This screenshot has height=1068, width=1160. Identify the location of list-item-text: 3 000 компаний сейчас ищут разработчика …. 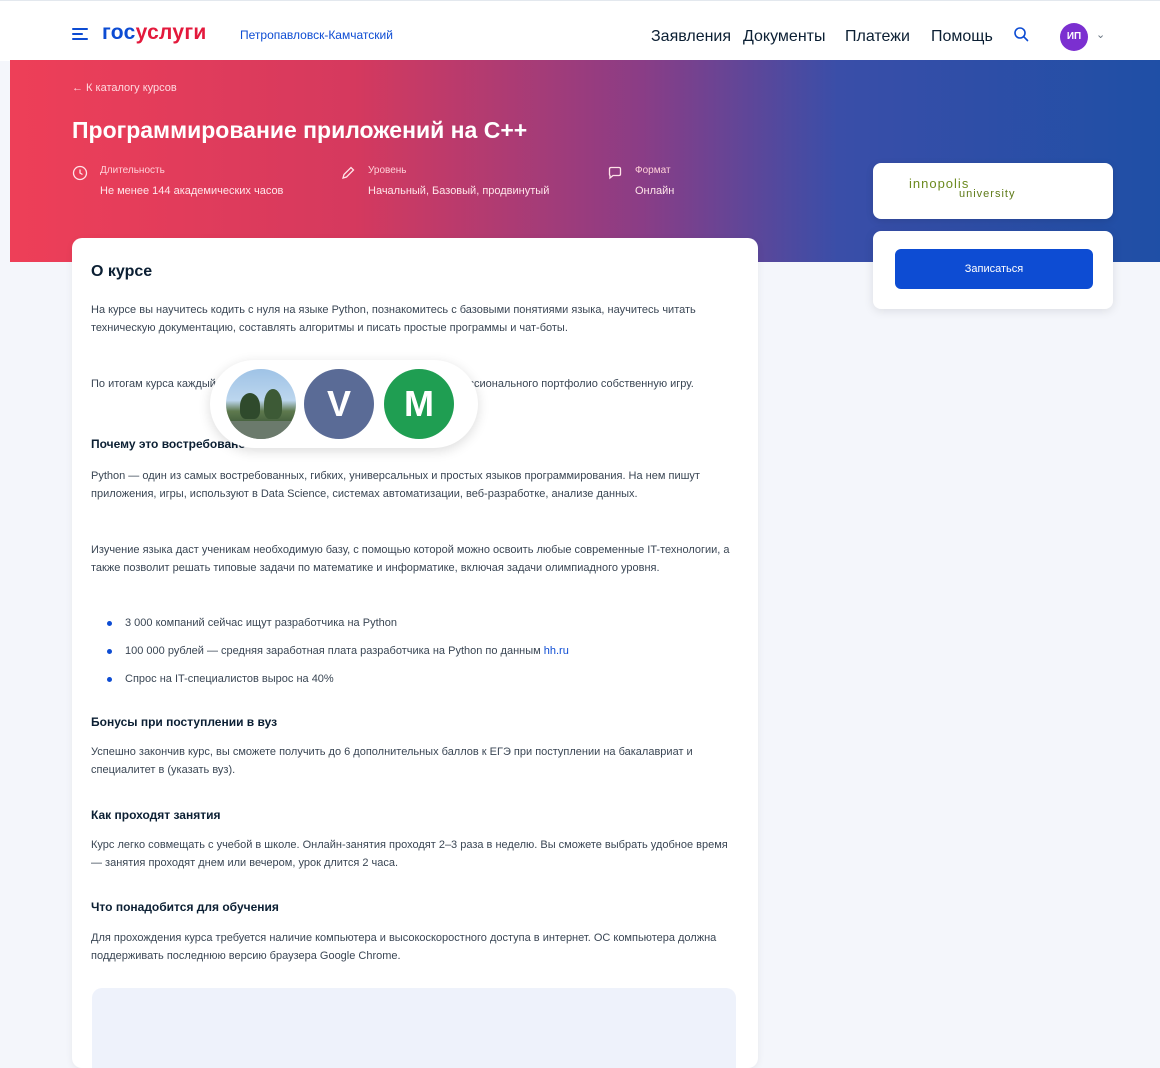
(261, 623).